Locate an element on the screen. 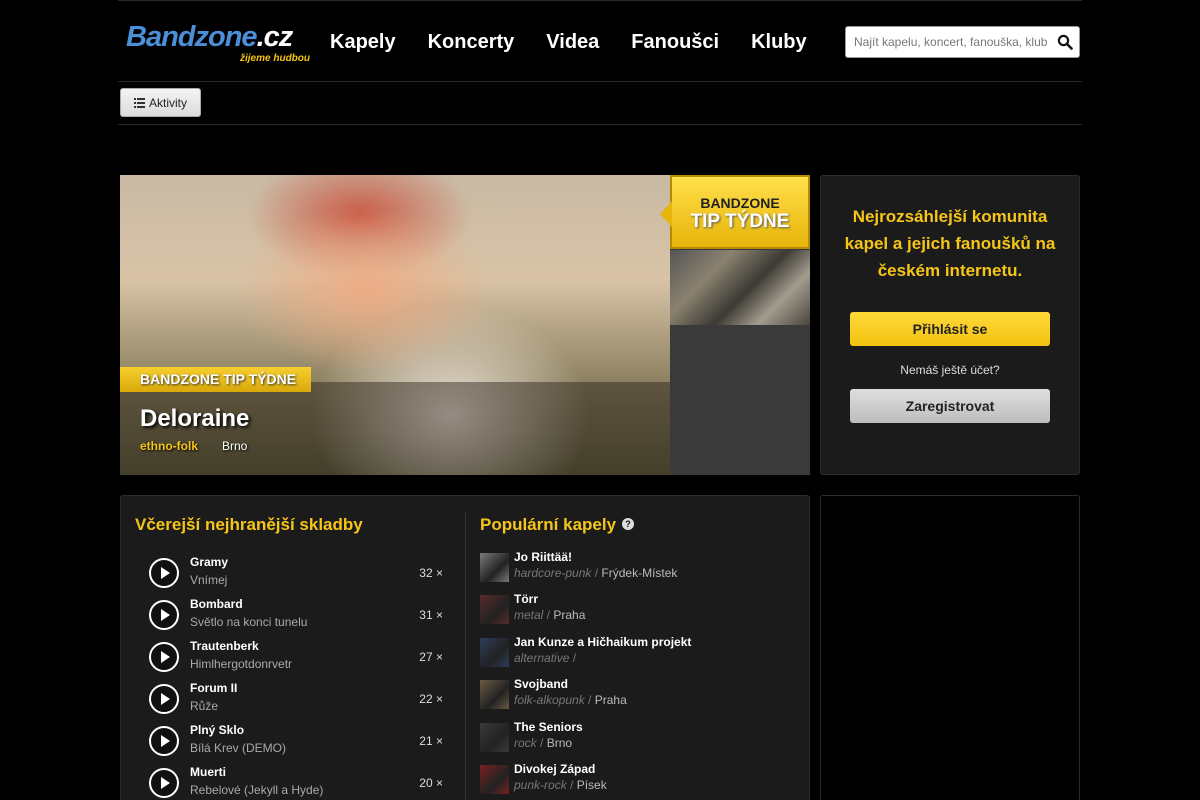 The height and width of the screenshot is (800, 1200). login-button: Přihlásit se is located at coordinates (950, 329).